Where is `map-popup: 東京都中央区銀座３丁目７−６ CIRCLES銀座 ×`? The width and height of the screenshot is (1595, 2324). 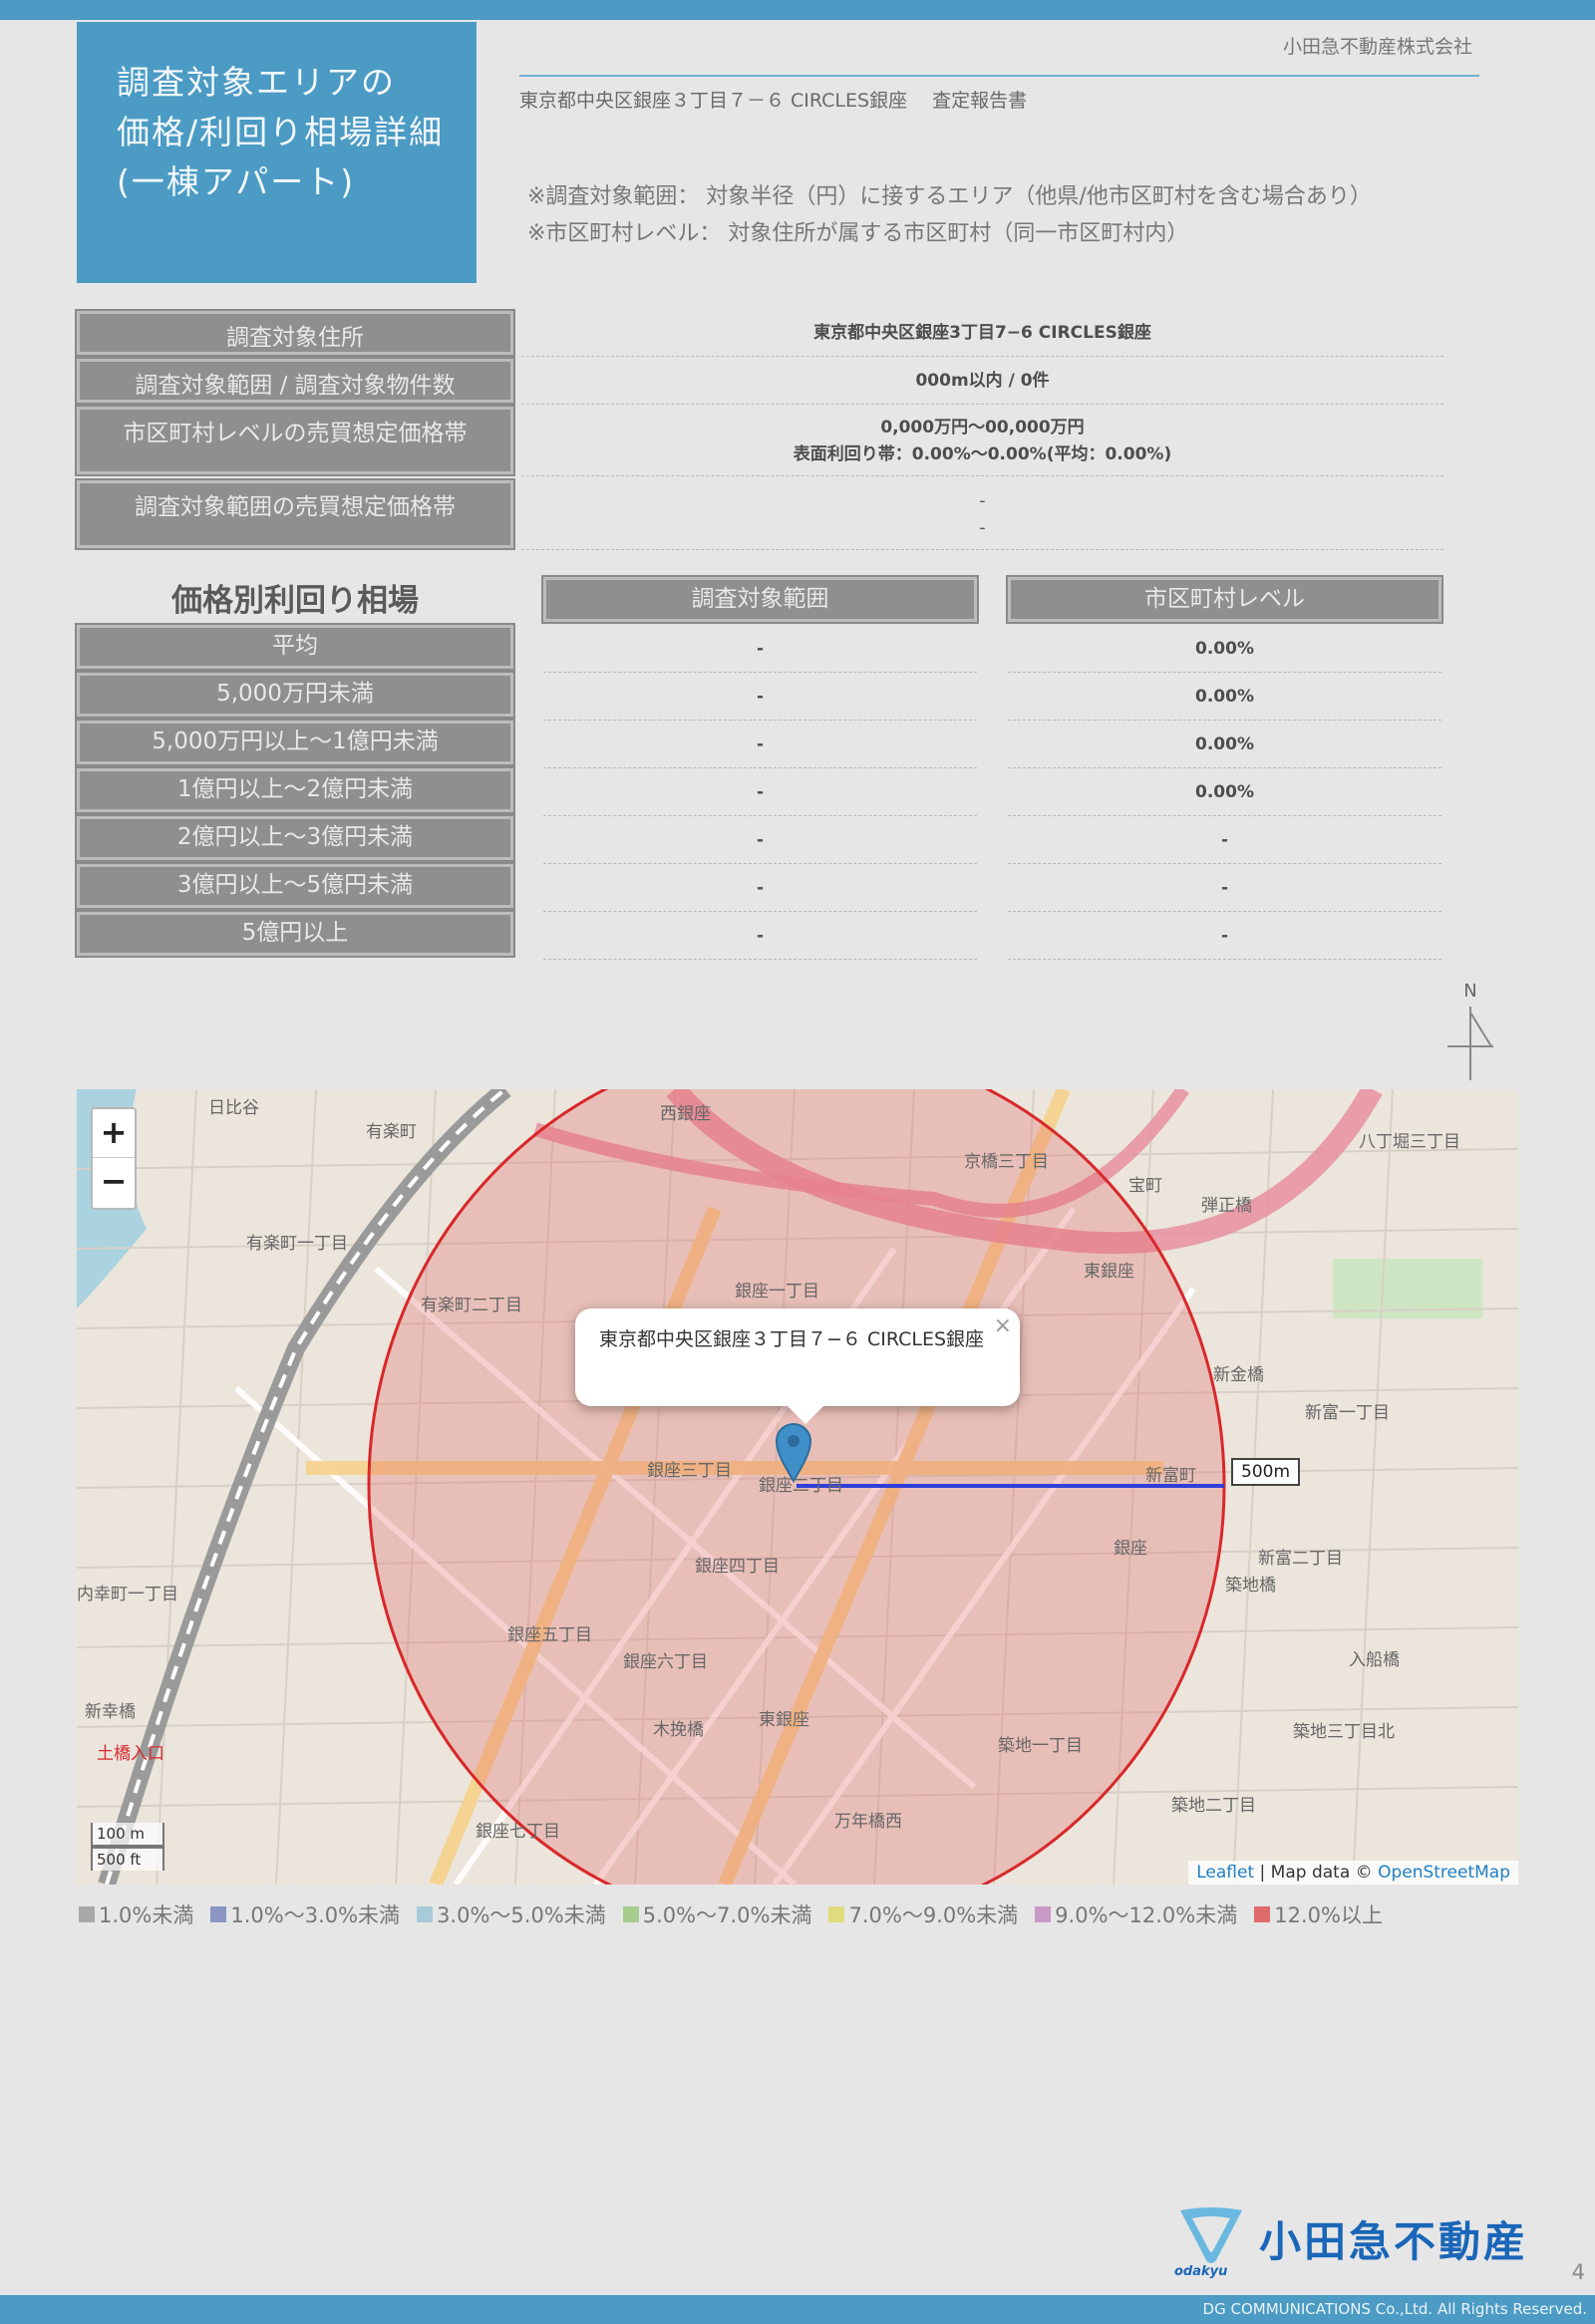
map-popup: 東京都中央区銀座３丁目７−６ CIRCLES銀座 × is located at coordinates (797, 1366).